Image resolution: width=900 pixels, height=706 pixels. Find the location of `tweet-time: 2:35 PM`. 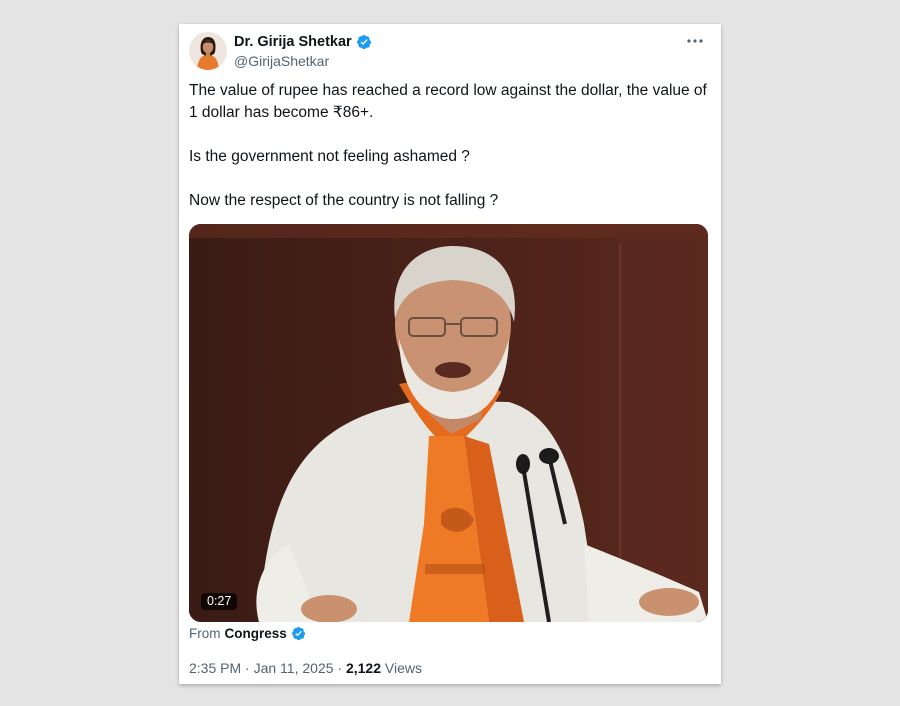

tweet-time: 2:35 PM is located at coordinates (215, 668).